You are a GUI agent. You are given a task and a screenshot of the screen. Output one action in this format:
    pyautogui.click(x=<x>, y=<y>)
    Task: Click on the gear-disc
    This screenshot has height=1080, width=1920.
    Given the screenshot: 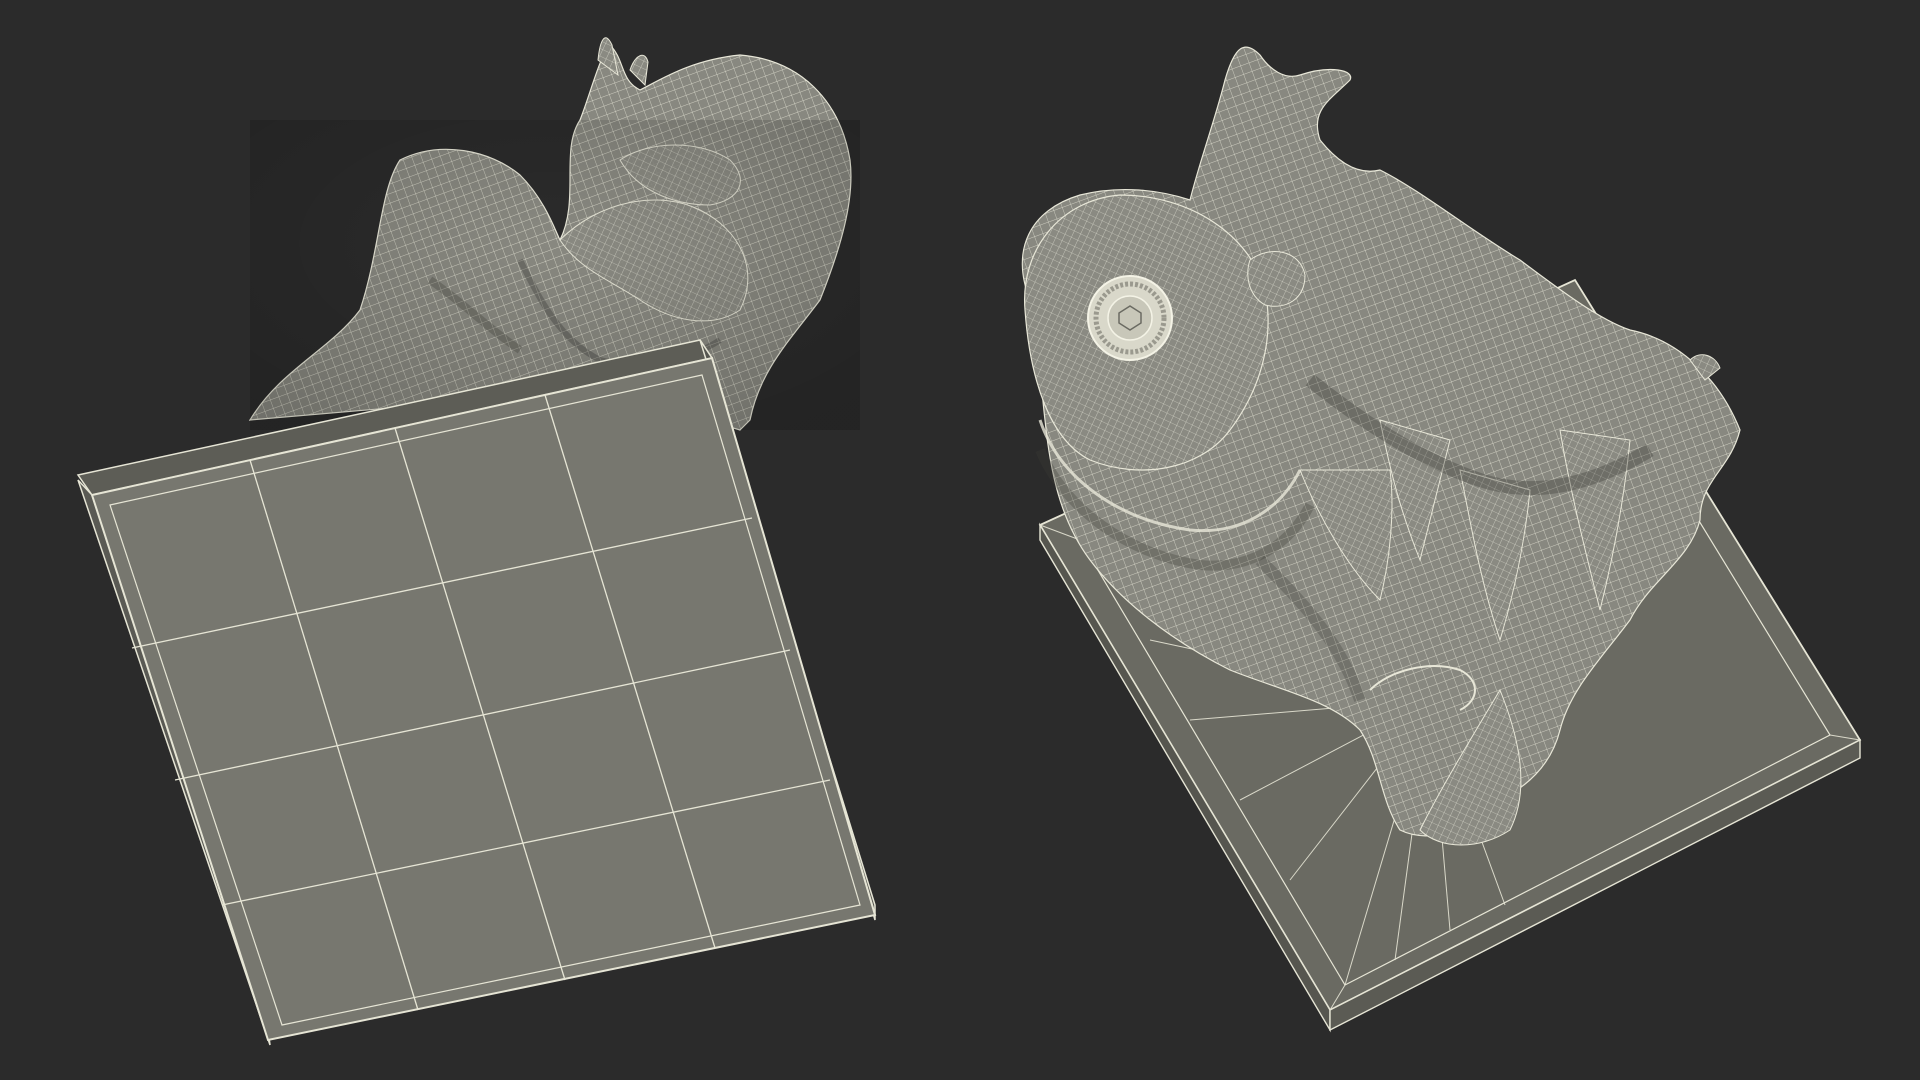 What is the action you would take?
    pyautogui.click(x=1130, y=318)
    